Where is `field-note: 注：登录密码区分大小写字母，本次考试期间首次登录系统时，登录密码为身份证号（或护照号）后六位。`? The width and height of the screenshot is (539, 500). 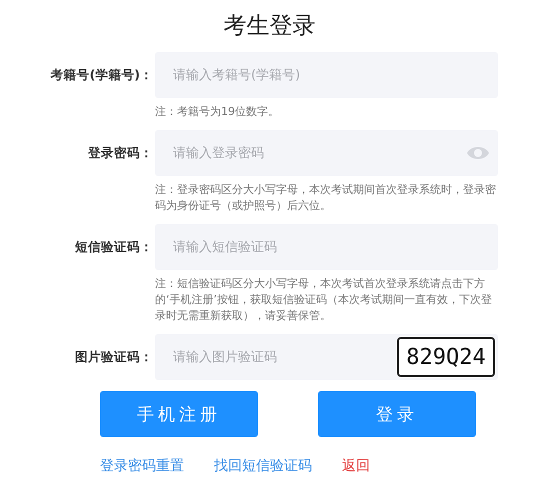
field-note: 注：登录密码区分大小写字母，本次考试期间首次登录系统时，登录密码为身份证号（或护照号）后六位。 is located at coordinates (326, 198).